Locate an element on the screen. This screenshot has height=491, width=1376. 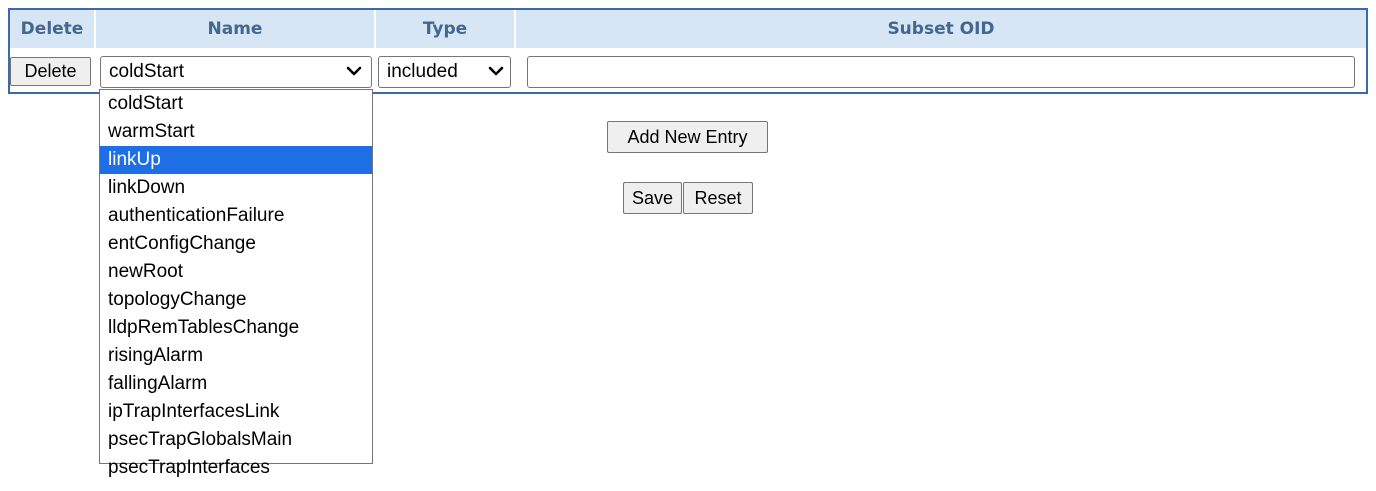
dropdown-option: fallingAlarm is located at coordinates (236, 384).